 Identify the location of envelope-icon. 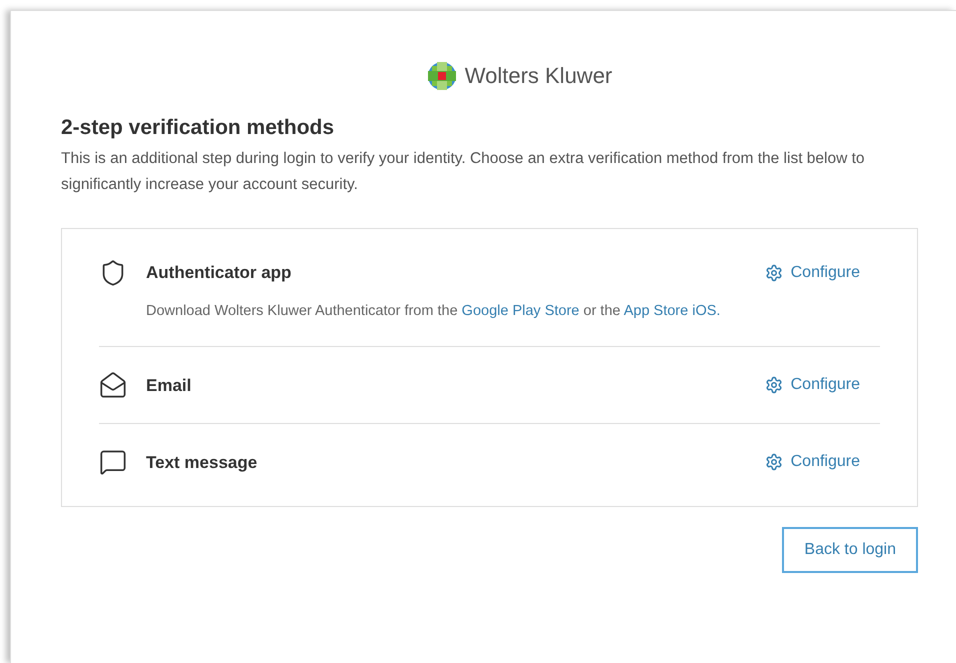
(113, 385).